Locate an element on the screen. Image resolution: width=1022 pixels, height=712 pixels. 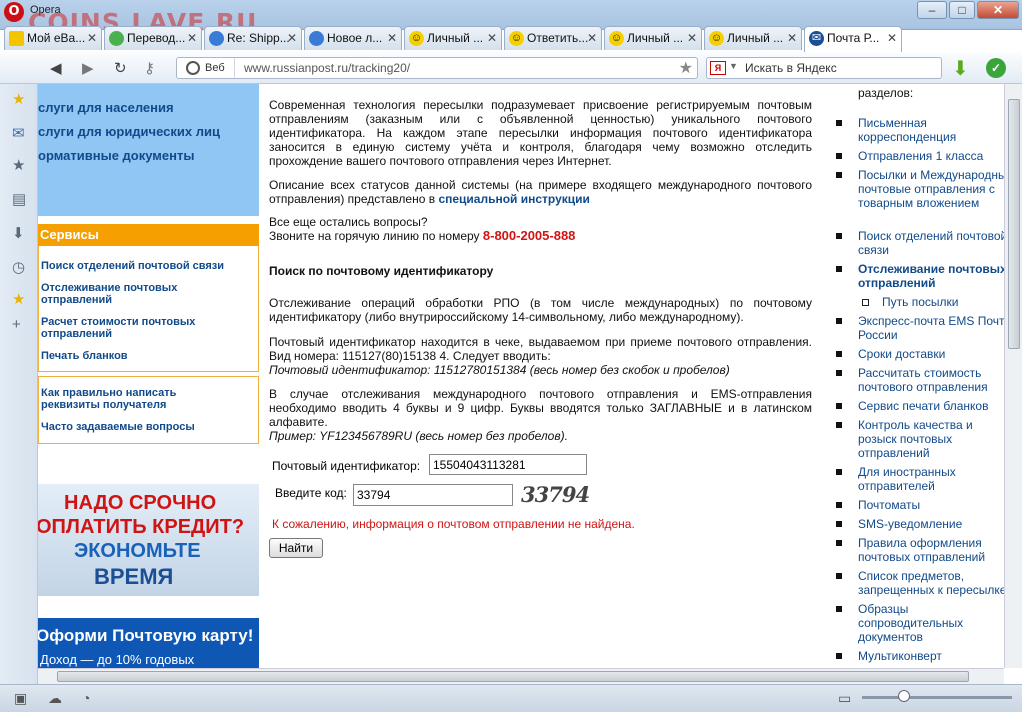
right-nav-item: Сервис печати бланков is located at coordinates (922, 406).